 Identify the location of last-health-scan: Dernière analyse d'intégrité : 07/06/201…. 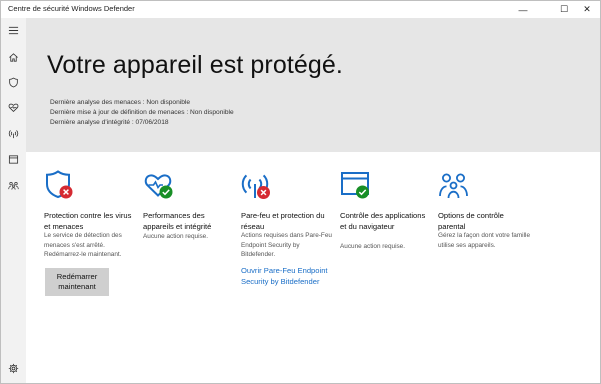
(109, 122).